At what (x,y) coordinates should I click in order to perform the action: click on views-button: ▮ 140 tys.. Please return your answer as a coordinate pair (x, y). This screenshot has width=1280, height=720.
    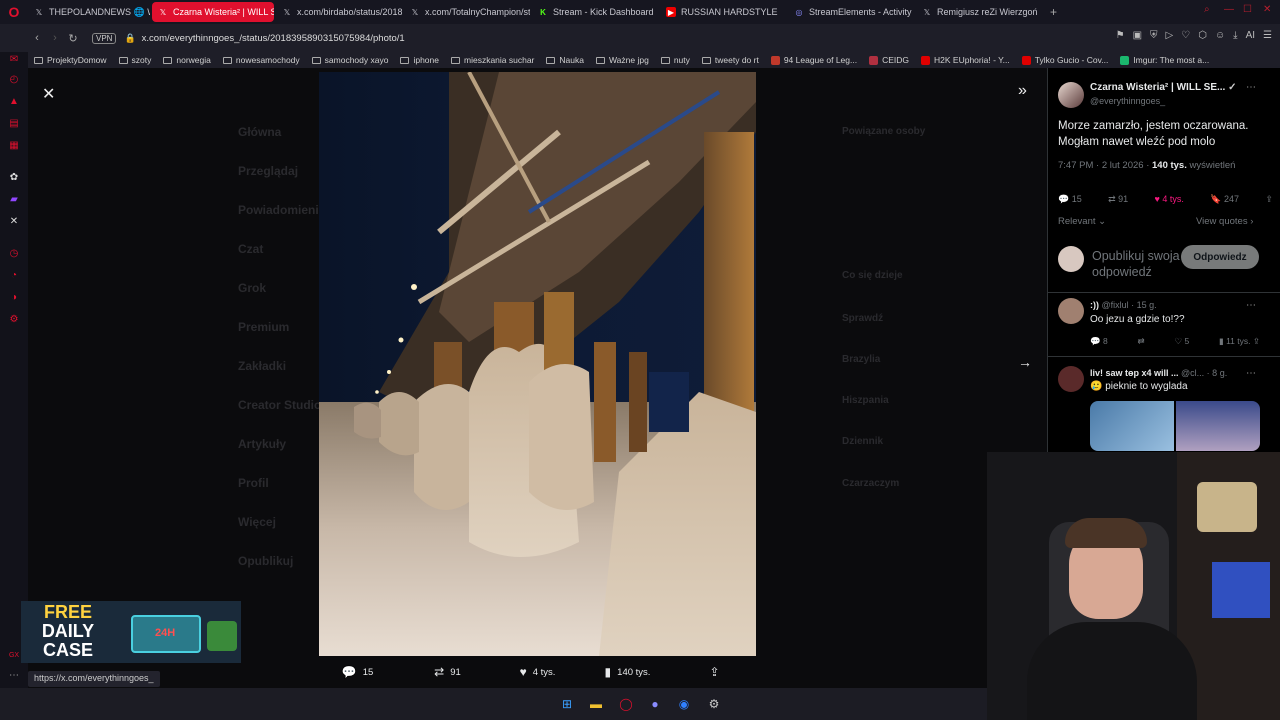
    Looking at the image, I should click on (628, 672).